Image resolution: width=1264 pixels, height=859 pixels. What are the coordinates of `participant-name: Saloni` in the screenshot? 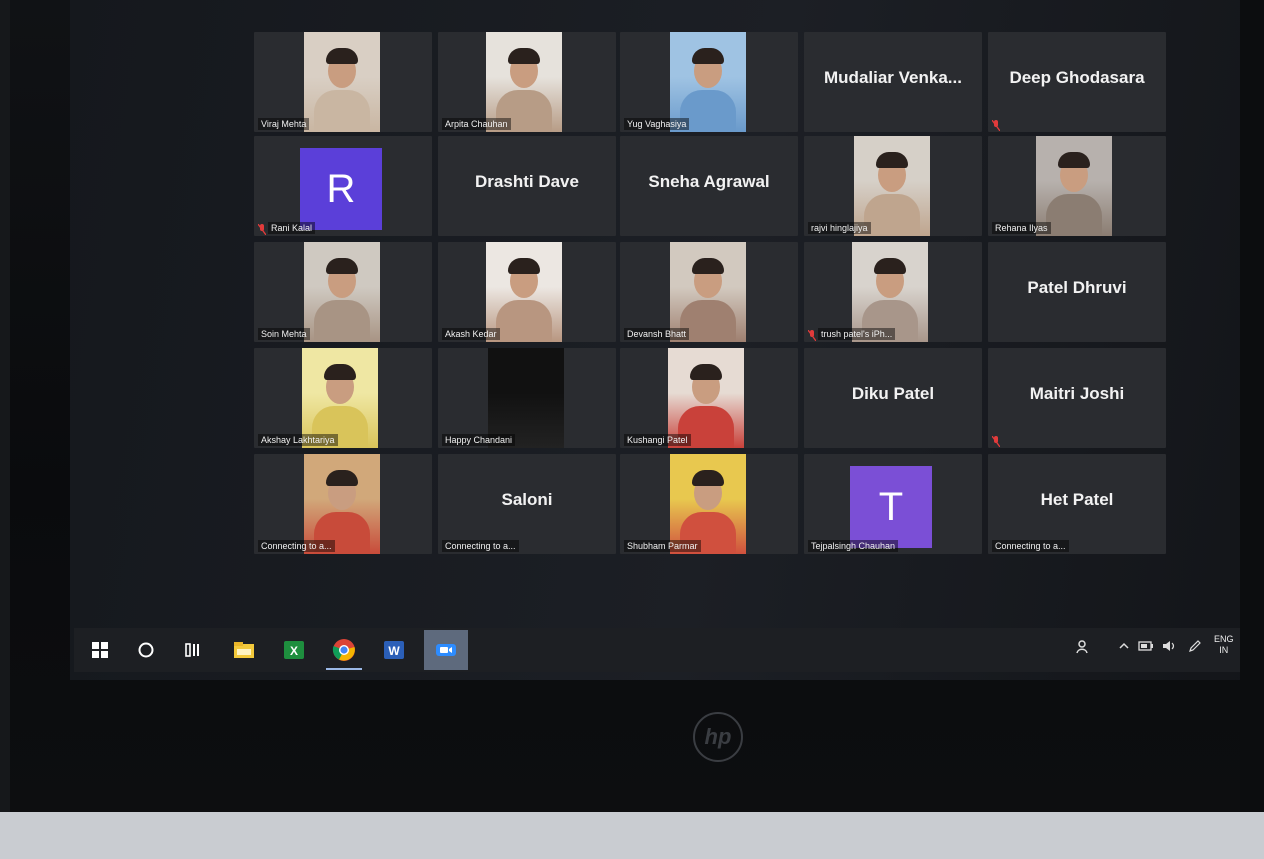 It's located at (527, 499).